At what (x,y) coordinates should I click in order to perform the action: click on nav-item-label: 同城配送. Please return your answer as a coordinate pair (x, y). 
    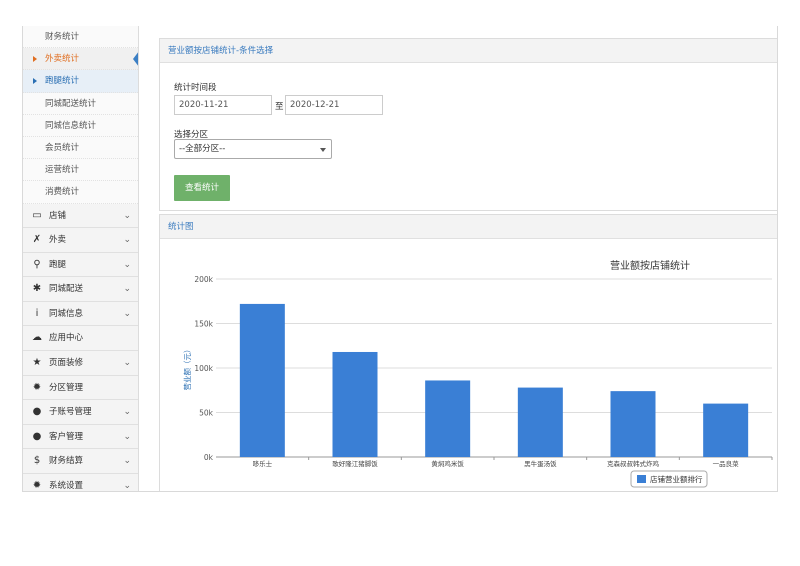
    Looking at the image, I should click on (66, 289).